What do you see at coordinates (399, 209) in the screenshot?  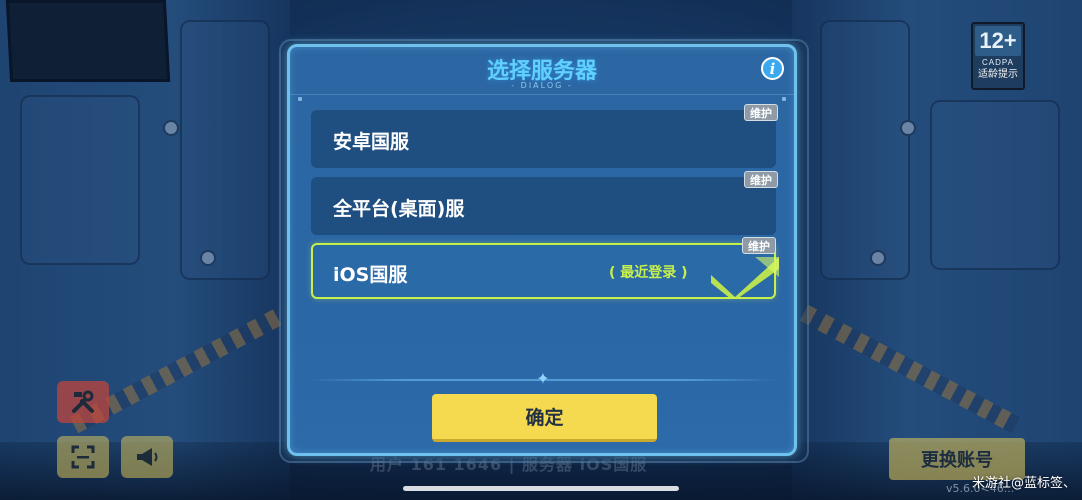 I see `server-name: 全平台(桌面)服` at bounding box center [399, 209].